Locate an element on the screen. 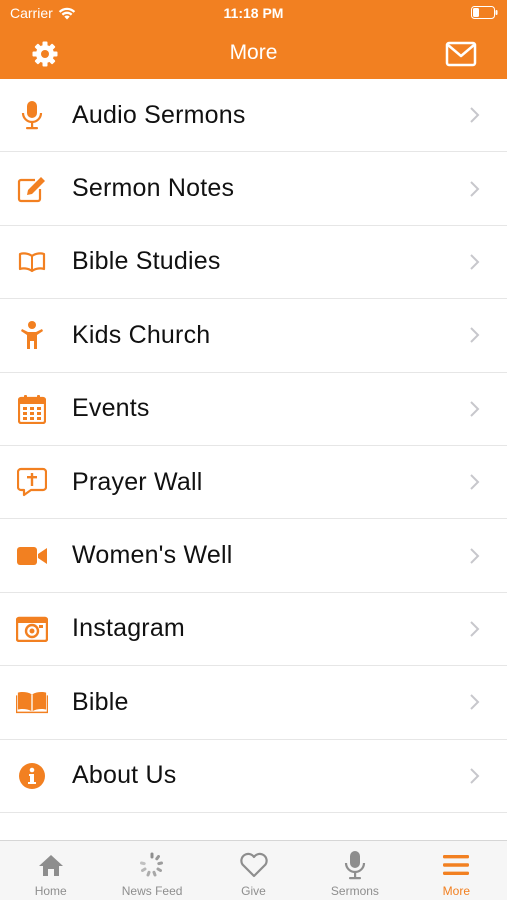 The image size is (507, 900). menu-item-label: About Us is located at coordinates (124, 775).